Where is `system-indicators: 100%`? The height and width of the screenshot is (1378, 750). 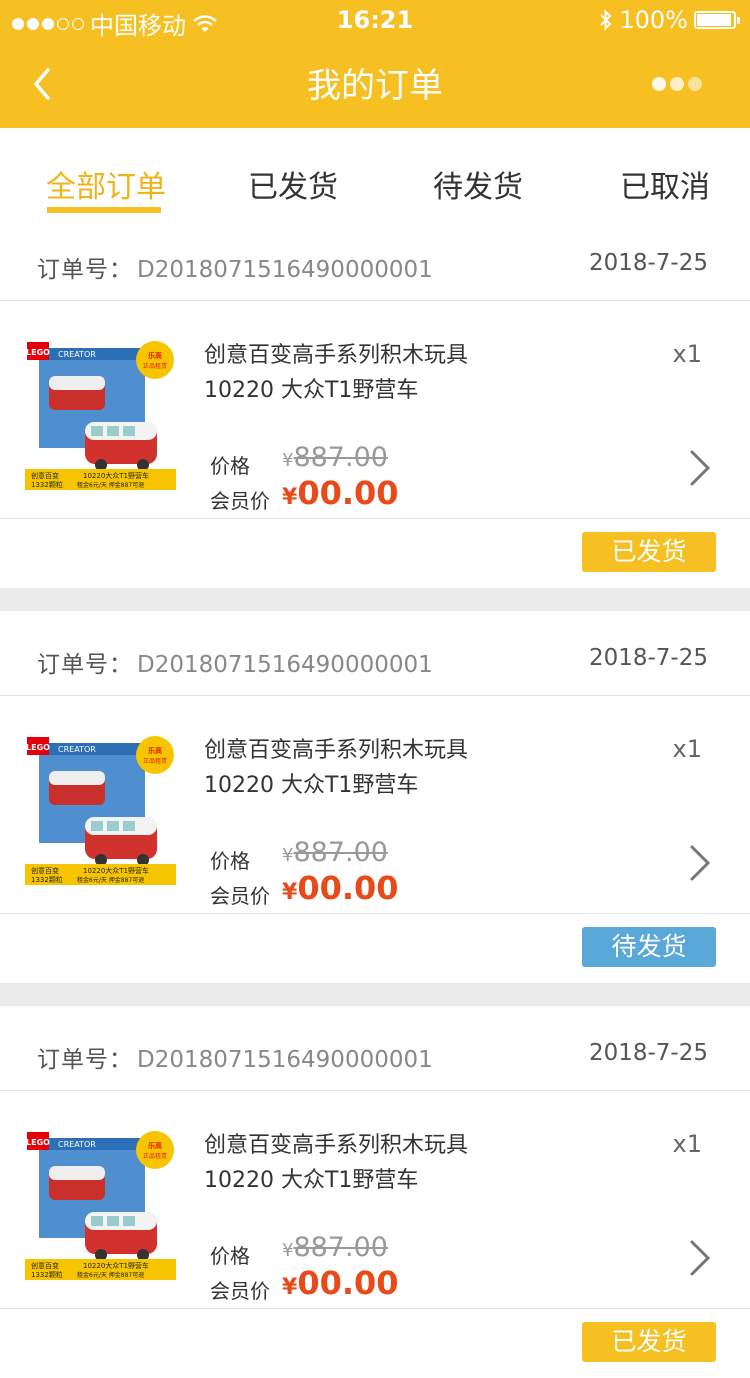 system-indicators: 100% is located at coordinates (669, 20).